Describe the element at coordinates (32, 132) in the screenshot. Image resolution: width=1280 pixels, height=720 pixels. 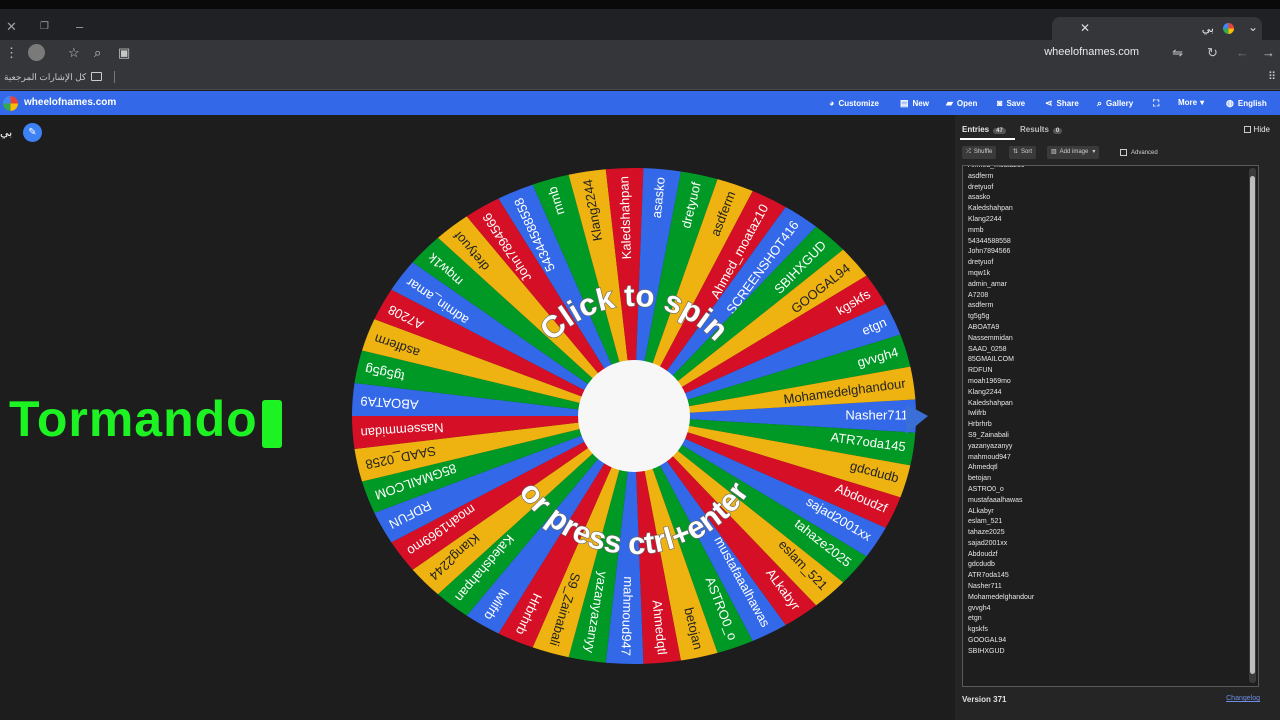
I see `edit-title-pencil-icon: ✎` at that location.